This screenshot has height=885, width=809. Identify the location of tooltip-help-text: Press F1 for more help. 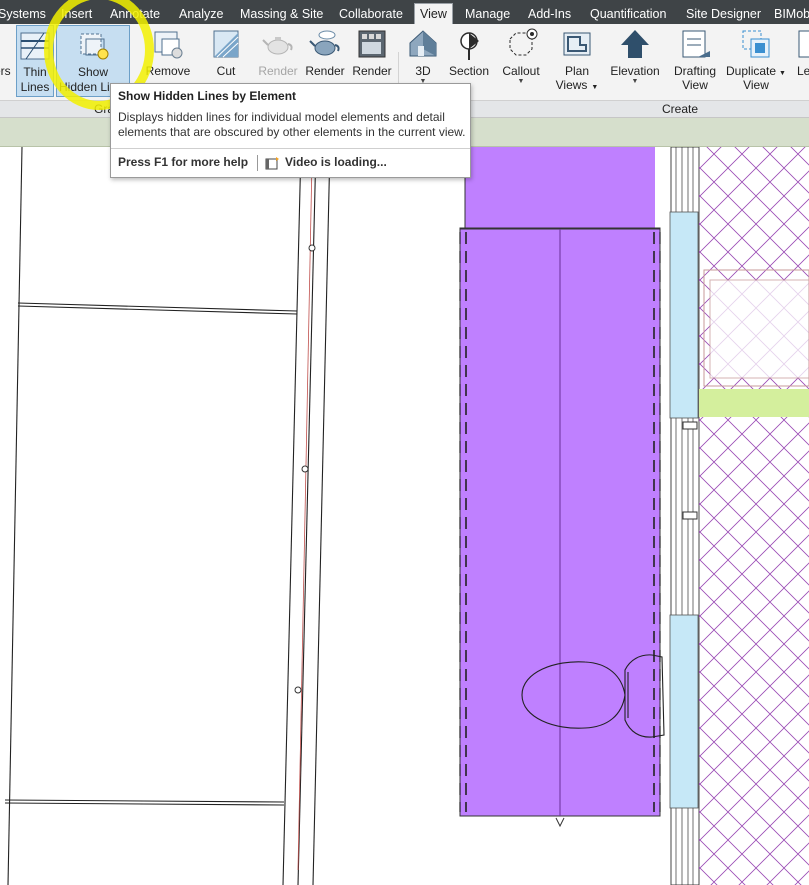
(183, 162).